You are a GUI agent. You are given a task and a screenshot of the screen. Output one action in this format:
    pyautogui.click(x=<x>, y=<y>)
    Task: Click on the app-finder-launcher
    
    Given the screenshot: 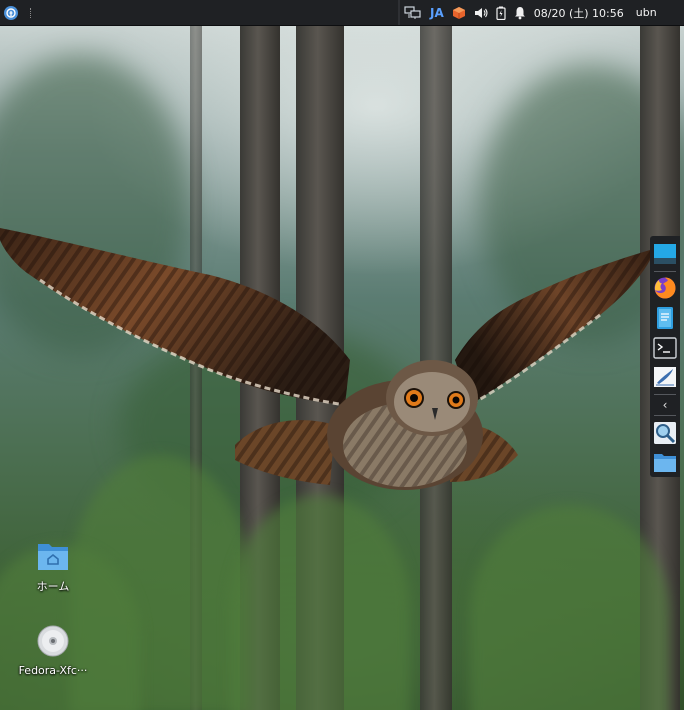 What is the action you would take?
    pyautogui.click(x=665, y=433)
    